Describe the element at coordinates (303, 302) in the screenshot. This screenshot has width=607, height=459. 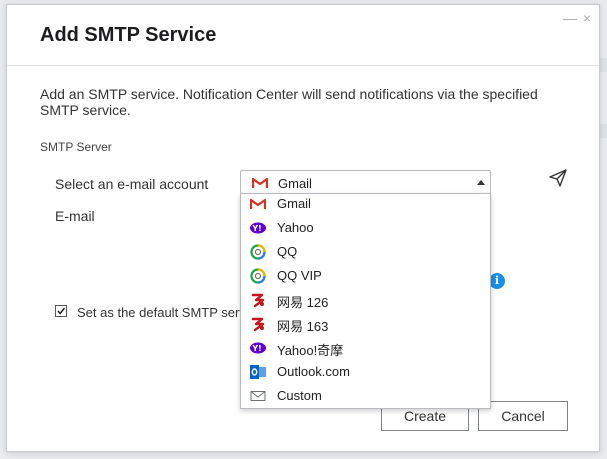
I see `dropdown-option-label: 网易 126` at that location.